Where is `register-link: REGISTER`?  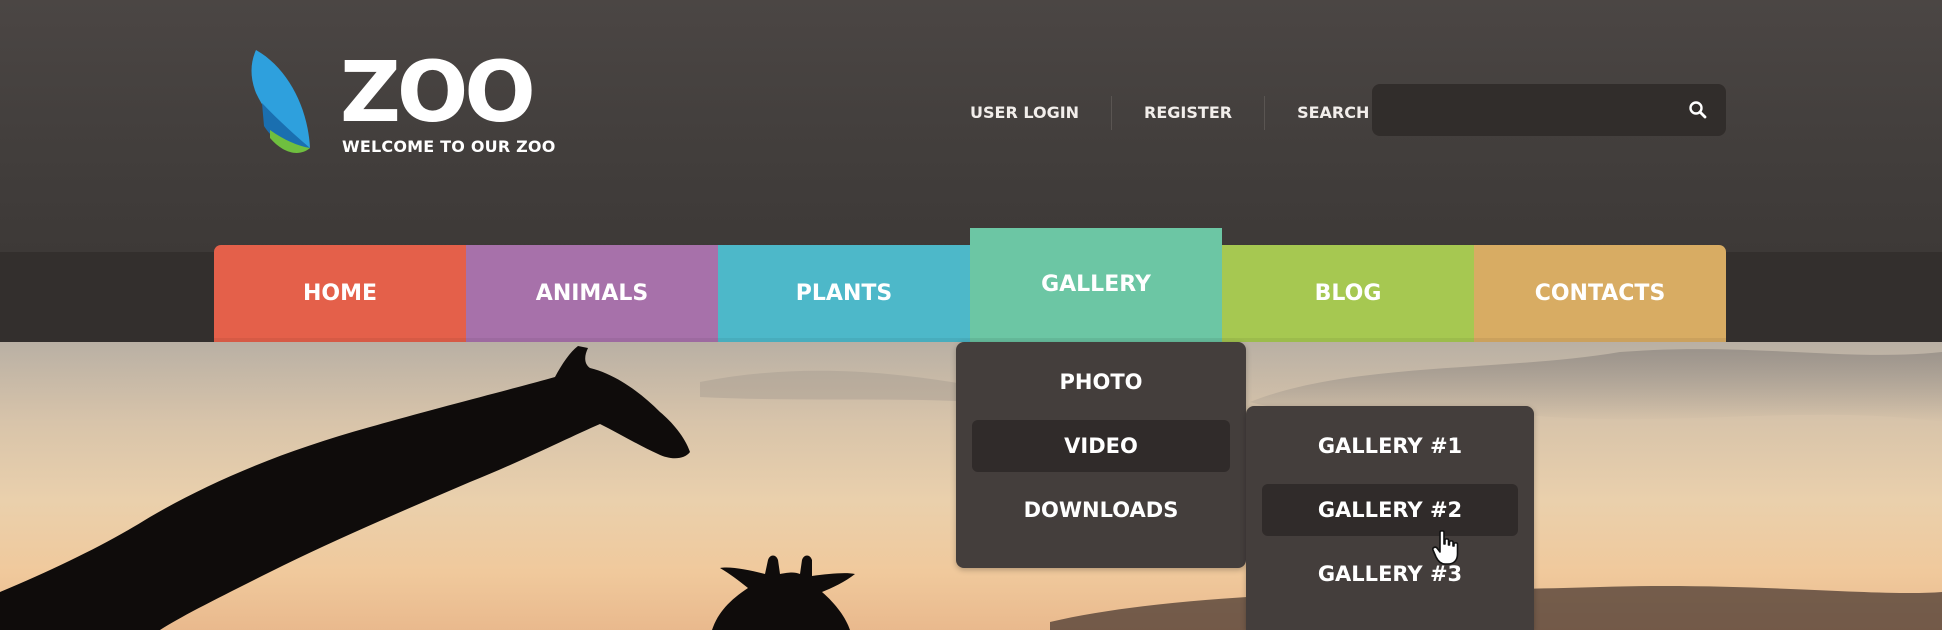
register-link: REGISTER is located at coordinates (1187, 113).